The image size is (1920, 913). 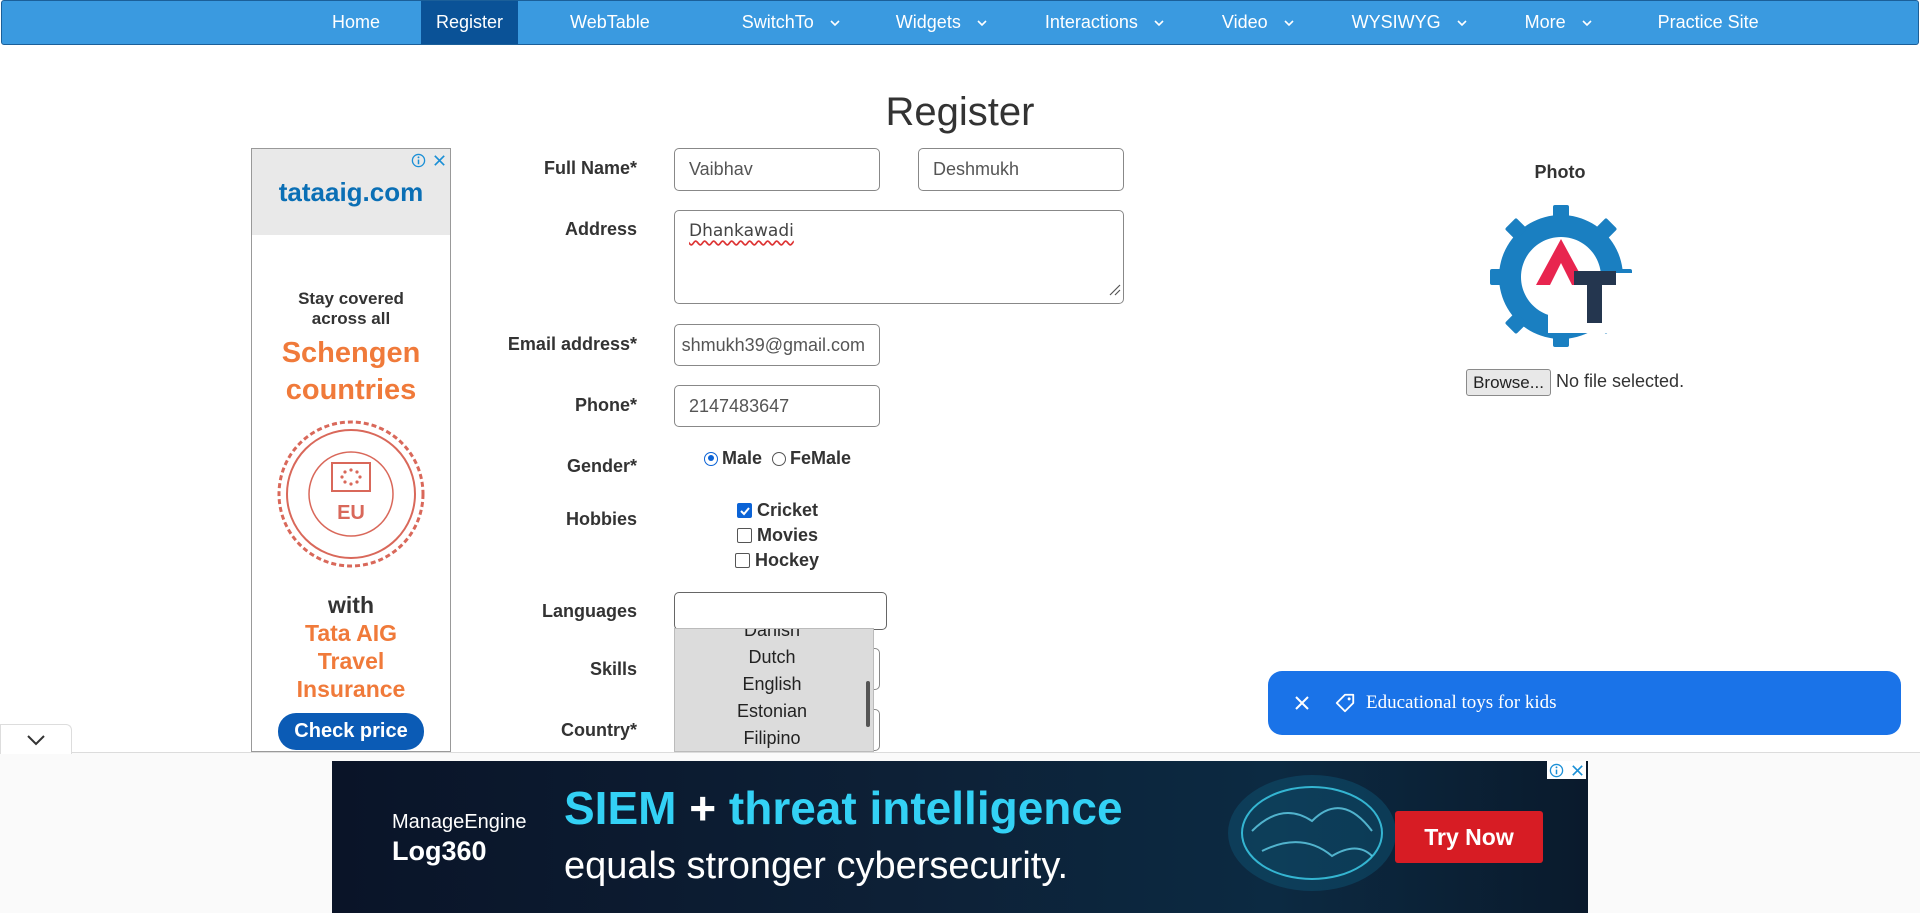 I want to click on ad-brand-line1: ManageEngine, so click(x=459, y=822).